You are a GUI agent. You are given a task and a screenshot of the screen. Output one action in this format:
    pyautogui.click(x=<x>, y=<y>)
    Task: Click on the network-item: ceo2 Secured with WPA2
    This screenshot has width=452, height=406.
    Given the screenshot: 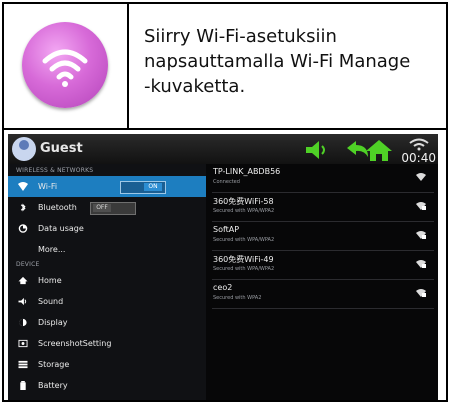 What is the action you would take?
    pyautogui.click(x=323, y=294)
    